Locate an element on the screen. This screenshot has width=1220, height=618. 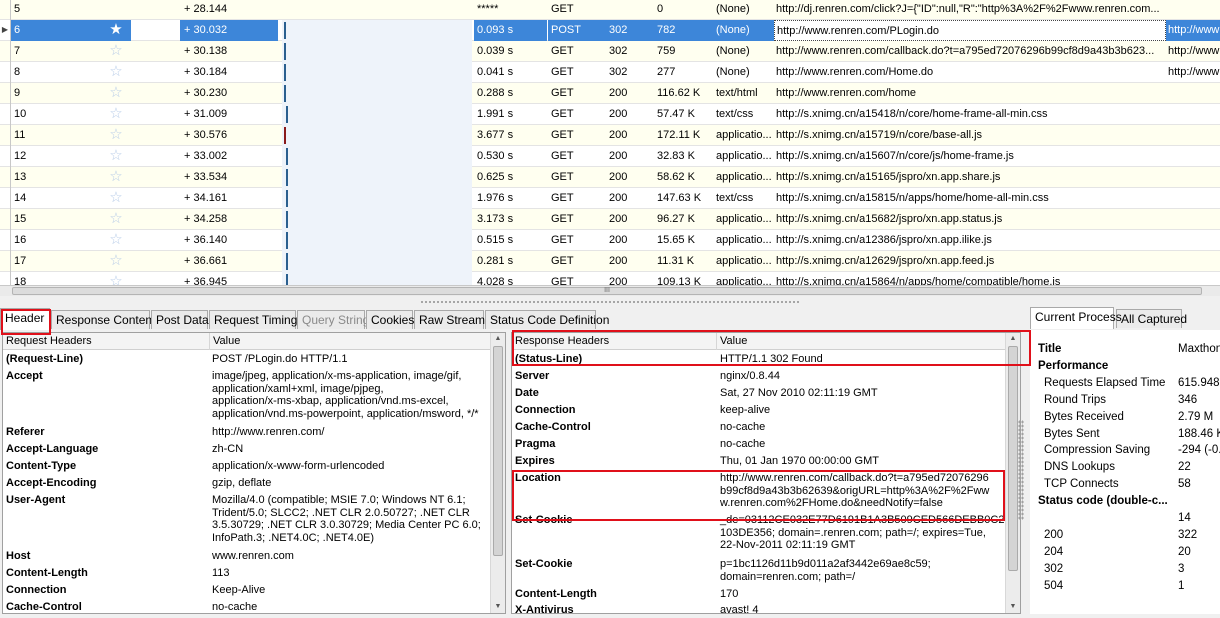
header-name: Location is located at coordinates (538, 478).